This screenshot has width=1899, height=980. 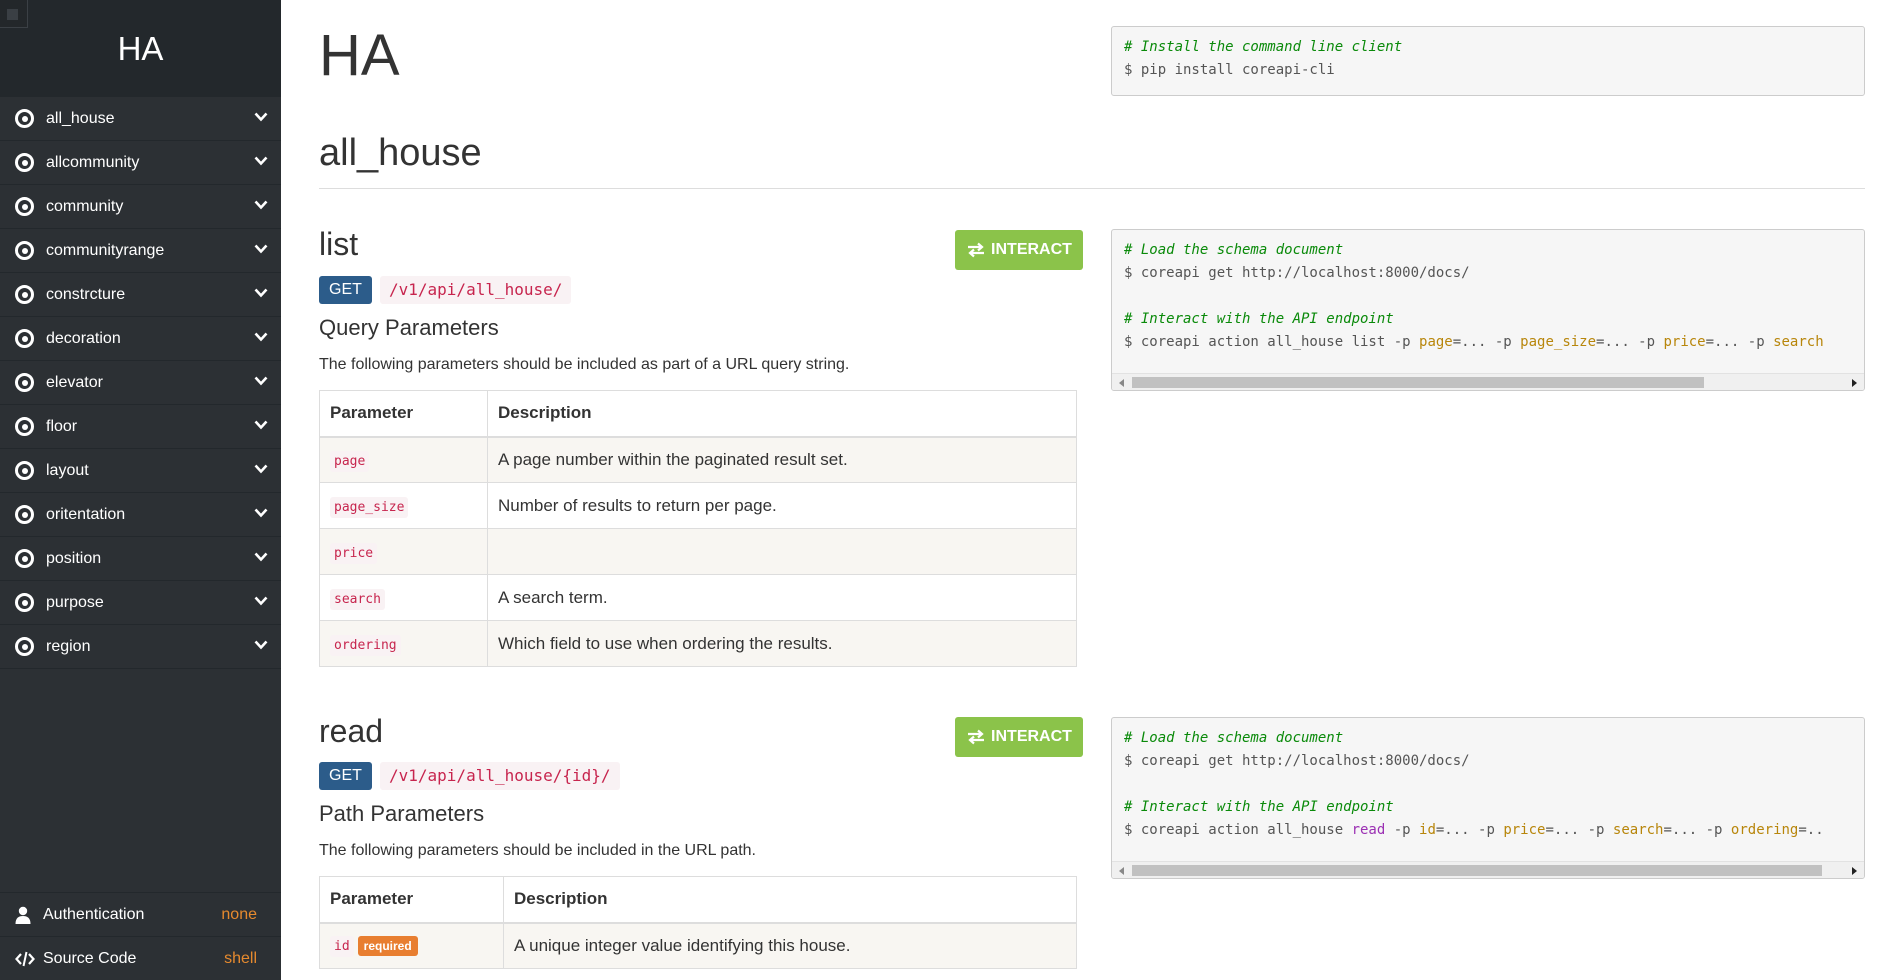 What do you see at coordinates (83, 338) in the screenshot?
I see `sidebar-item-label: decoration` at bounding box center [83, 338].